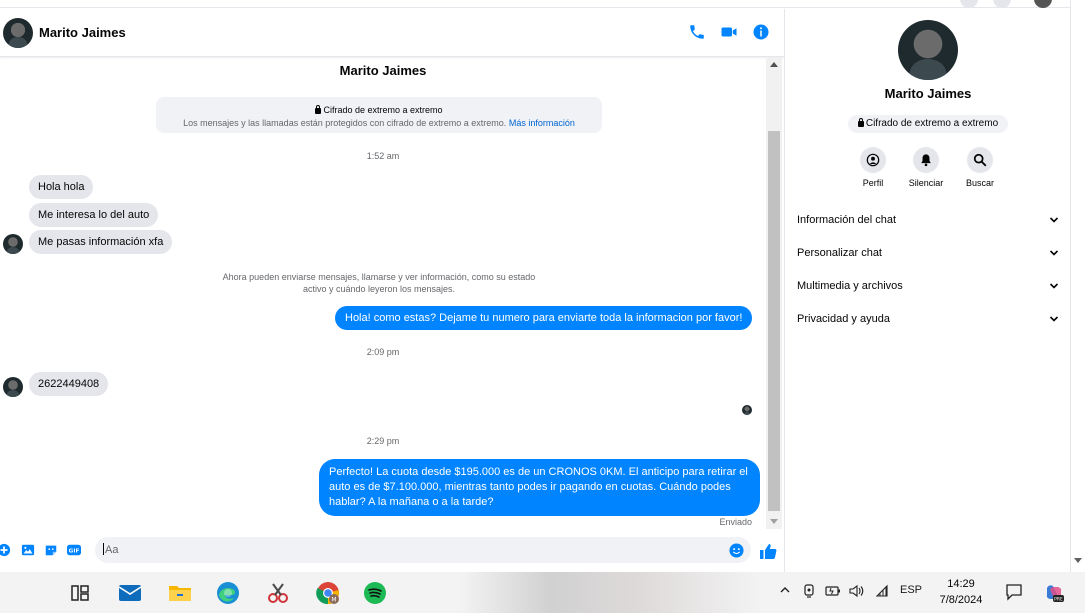  What do you see at coordinates (535, 4) in the screenshot?
I see `browser-top-strip` at bounding box center [535, 4].